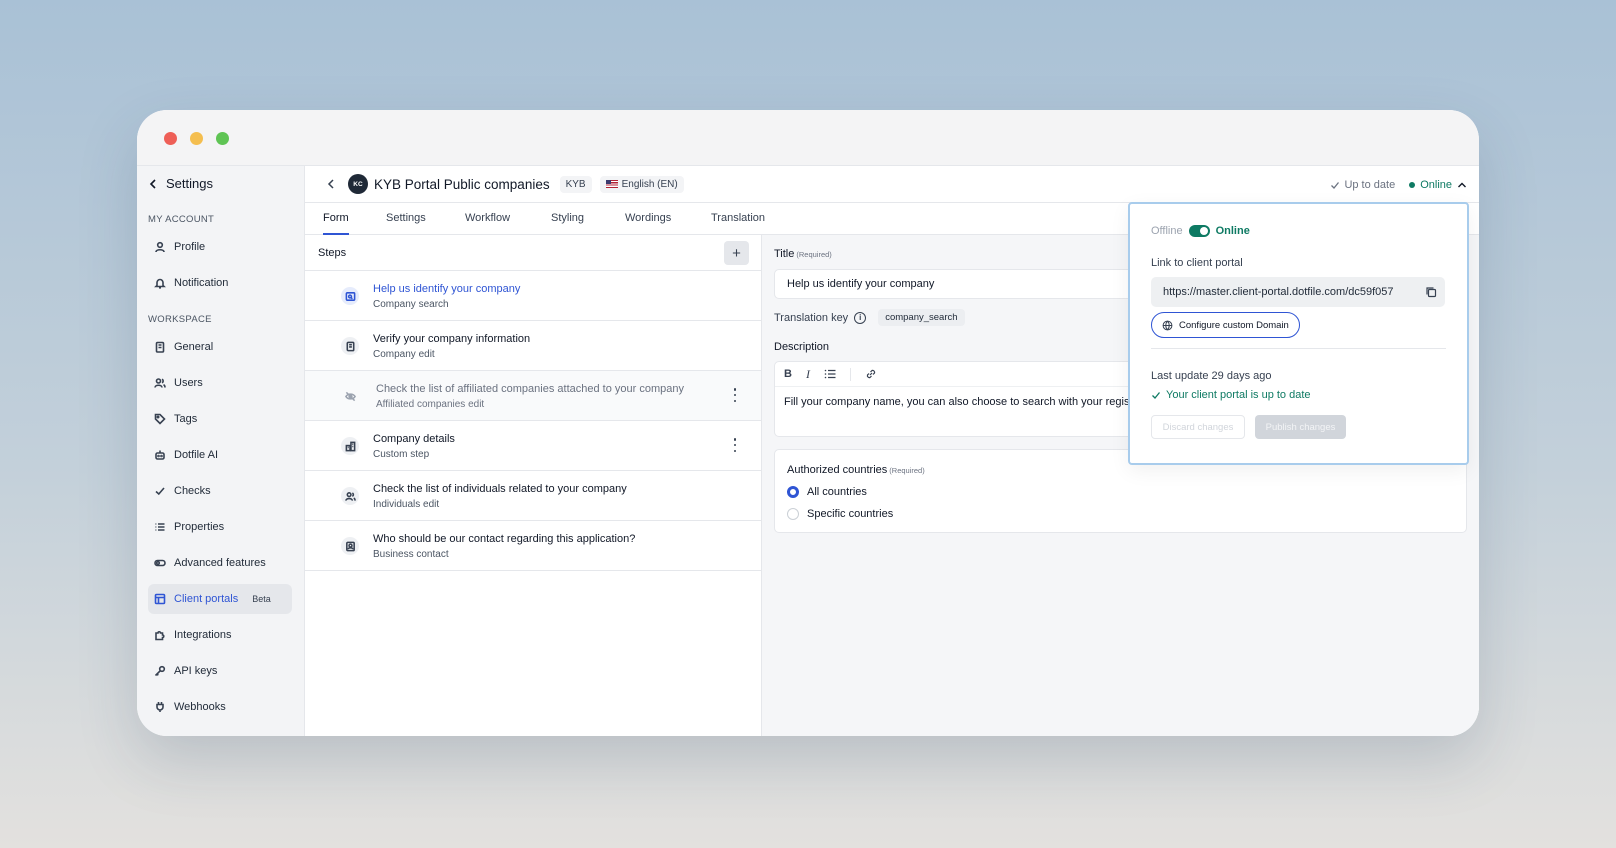  What do you see at coordinates (160, 563) in the screenshot?
I see `toggle-icon` at bounding box center [160, 563].